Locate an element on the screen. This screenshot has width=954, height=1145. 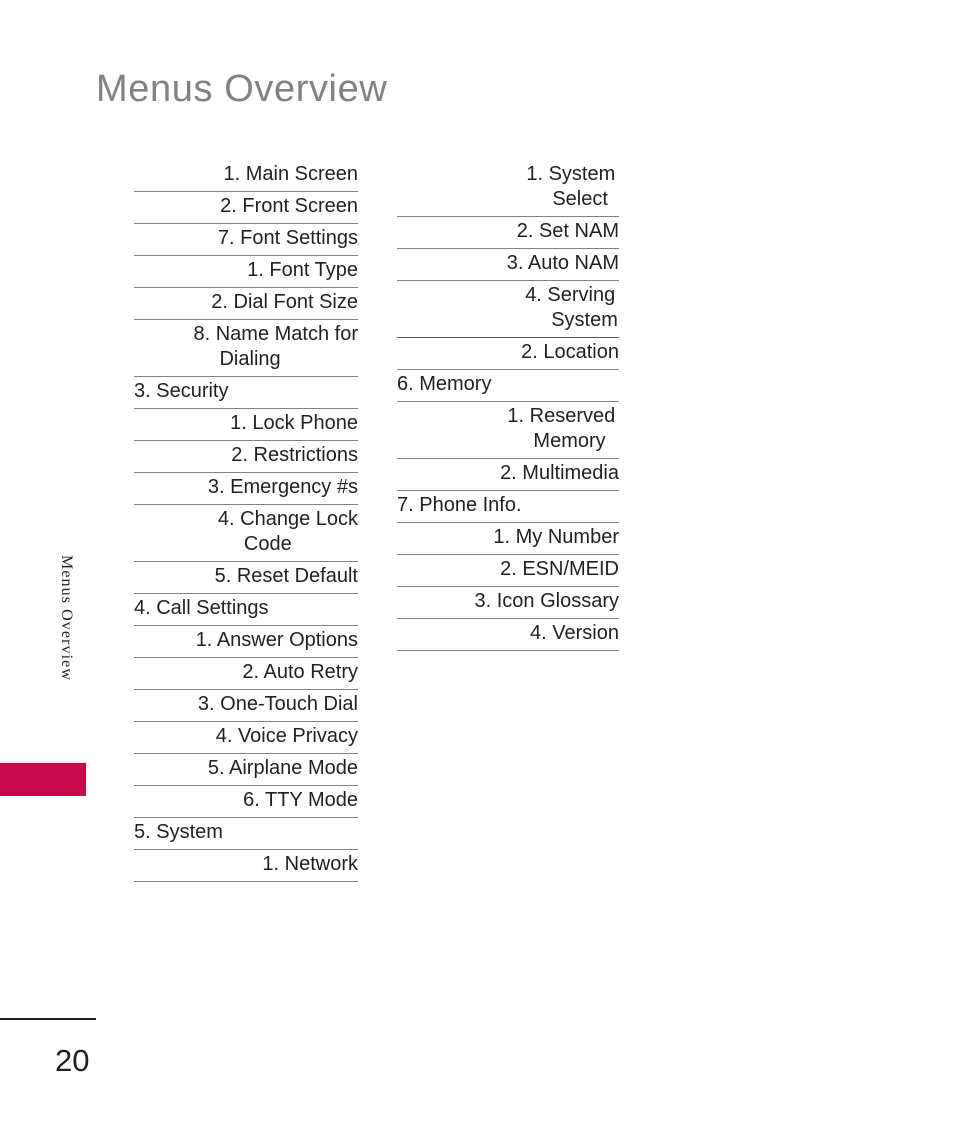
page-number: 20 is located at coordinates (72, 1060).